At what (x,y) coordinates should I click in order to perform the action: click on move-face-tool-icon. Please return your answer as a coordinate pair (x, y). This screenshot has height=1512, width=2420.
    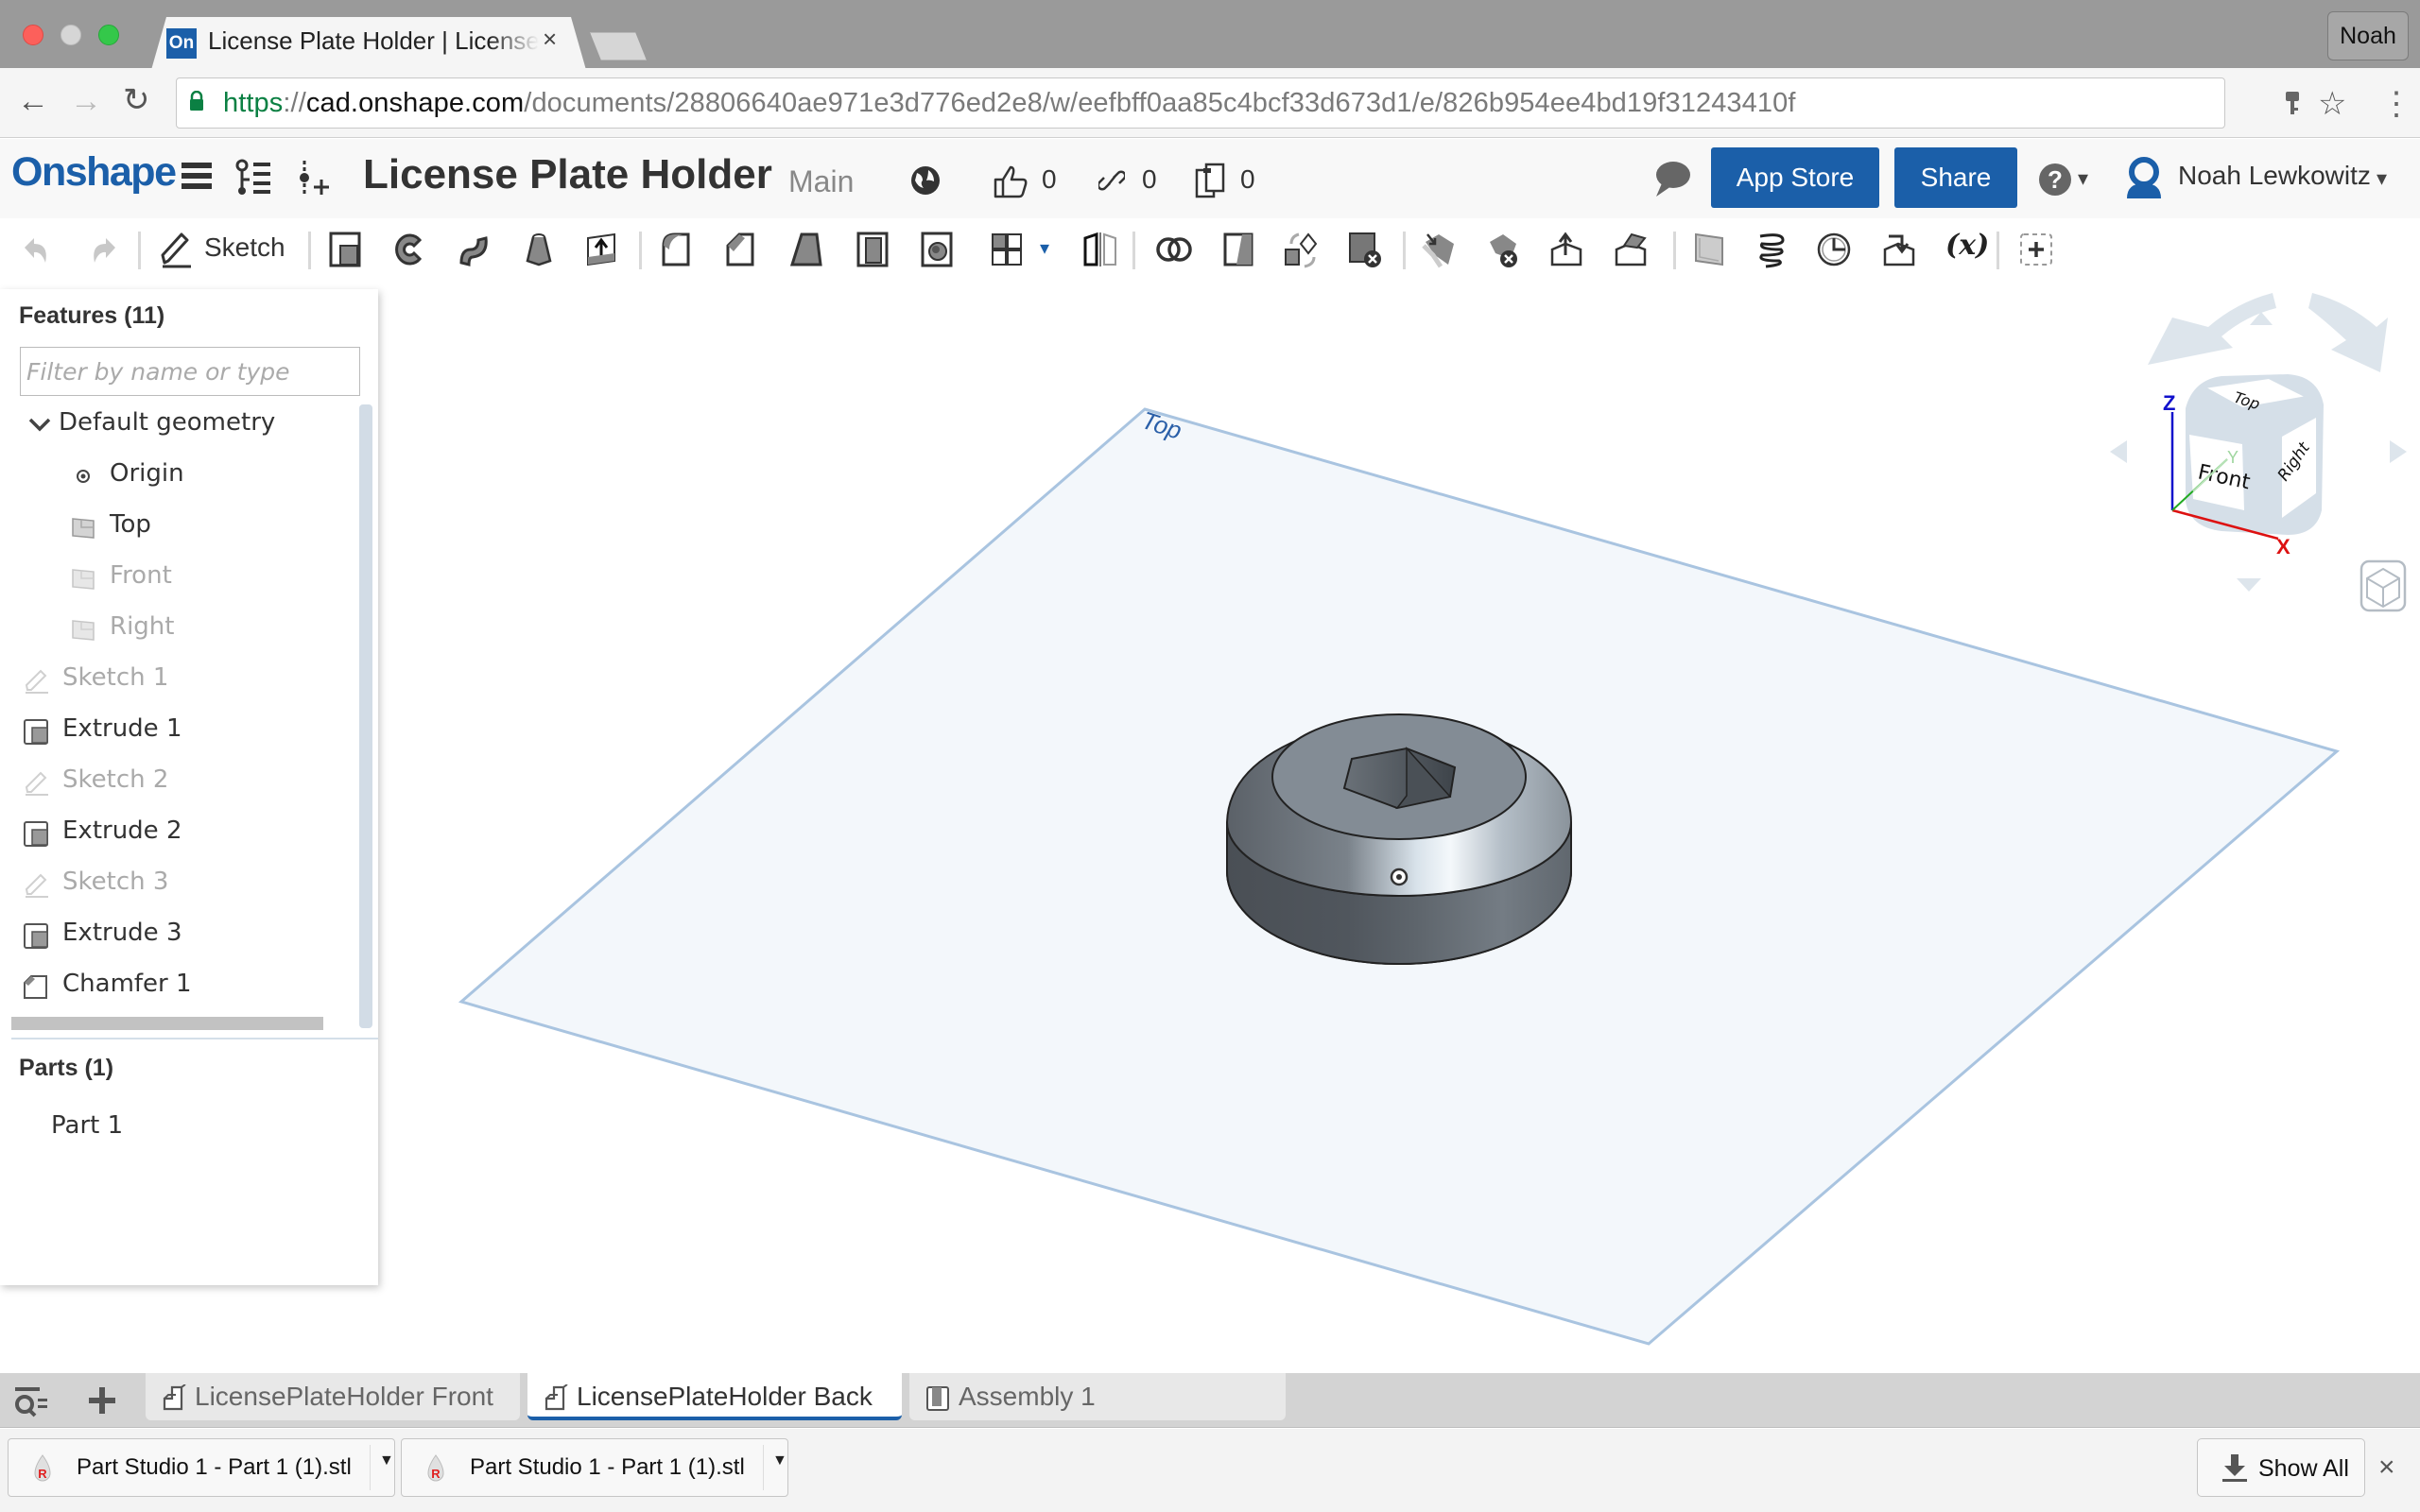
    Looking at the image, I should click on (1439, 249).